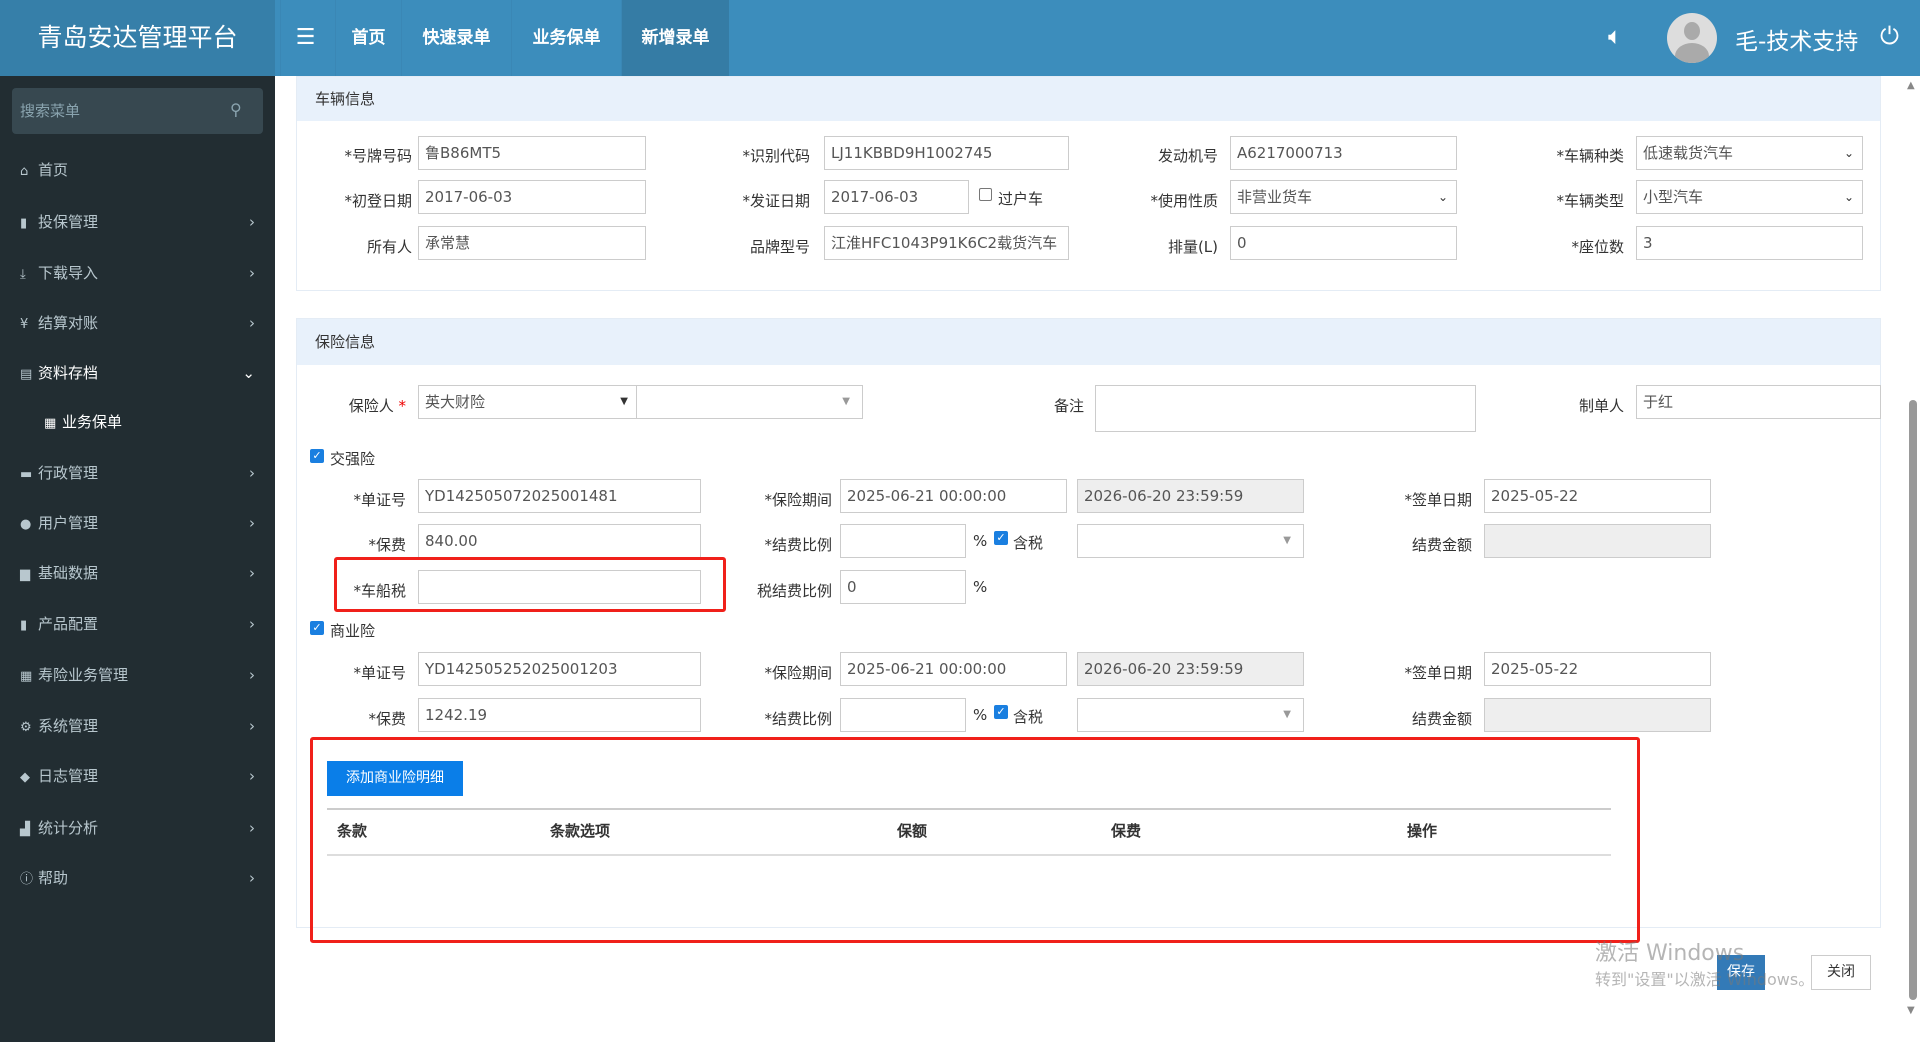 The width and height of the screenshot is (1920, 1042). What do you see at coordinates (137, 222) in the screenshot?
I see `sidebar-item-insure: ▮ 投保管理 ›` at bounding box center [137, 222].